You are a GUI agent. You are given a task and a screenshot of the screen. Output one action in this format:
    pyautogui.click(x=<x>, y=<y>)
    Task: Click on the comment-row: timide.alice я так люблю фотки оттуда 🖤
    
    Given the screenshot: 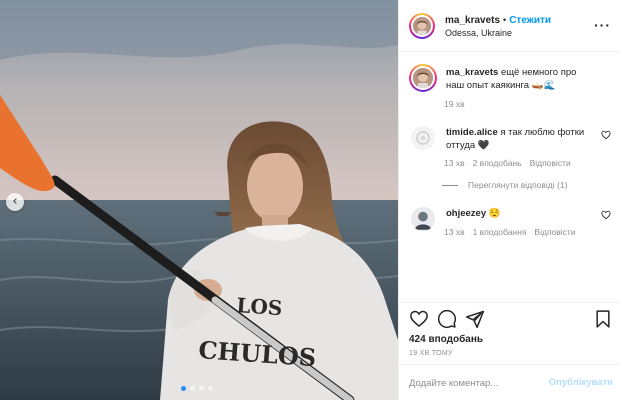 What is the action you would take?
    pyautogui.click(x=511, y=138)
    